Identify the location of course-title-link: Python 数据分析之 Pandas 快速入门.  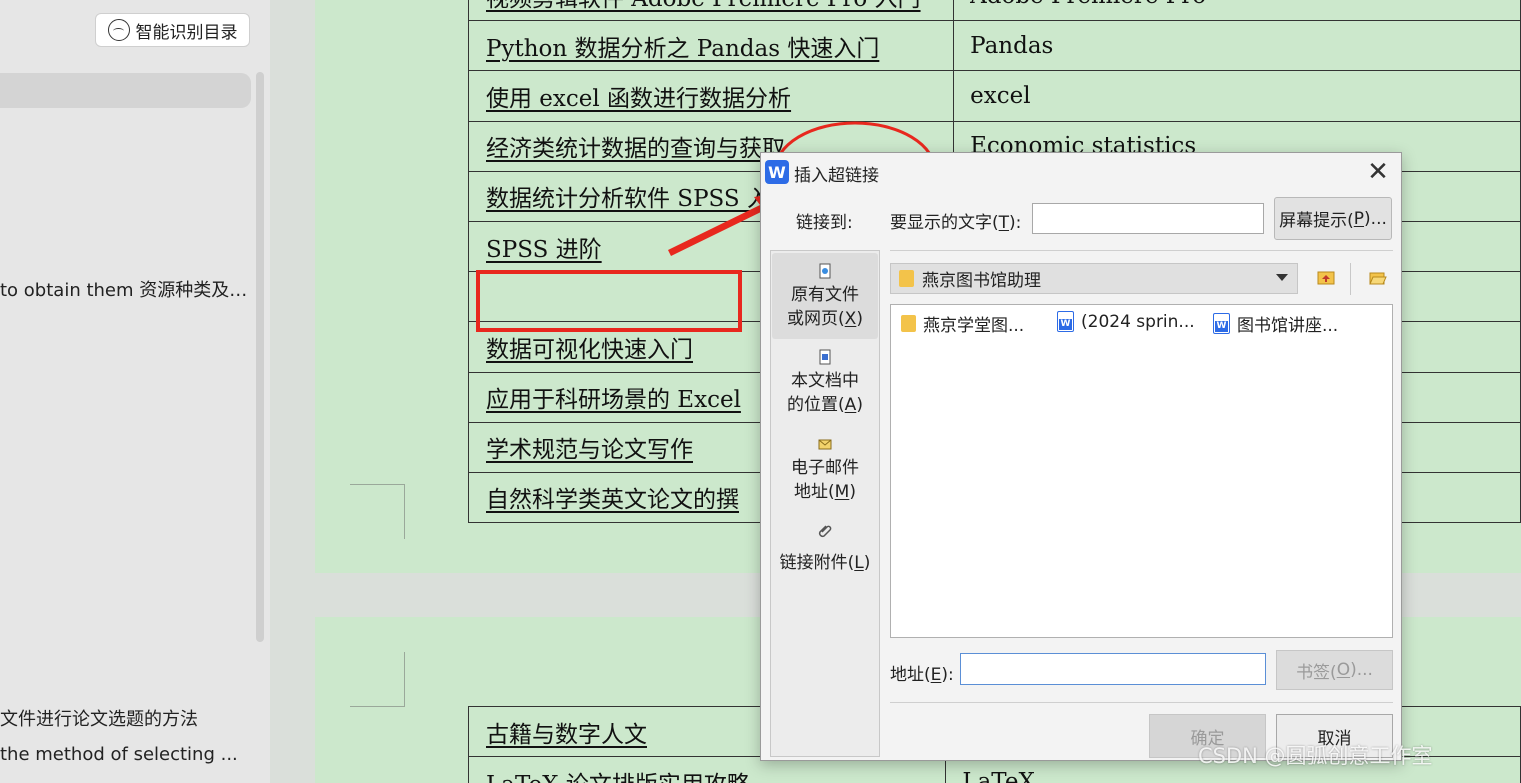
(682, 49).